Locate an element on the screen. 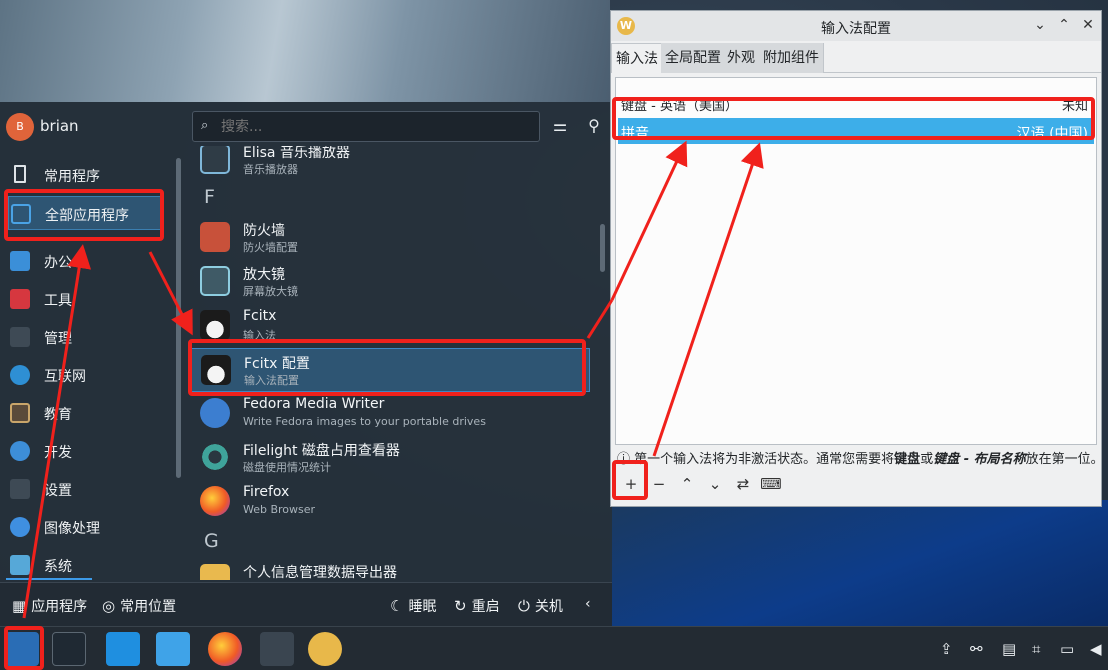 This screenshot has height=670, width=1108. arrow-allapps-to-fcitx is located at coordinates (170, 293).